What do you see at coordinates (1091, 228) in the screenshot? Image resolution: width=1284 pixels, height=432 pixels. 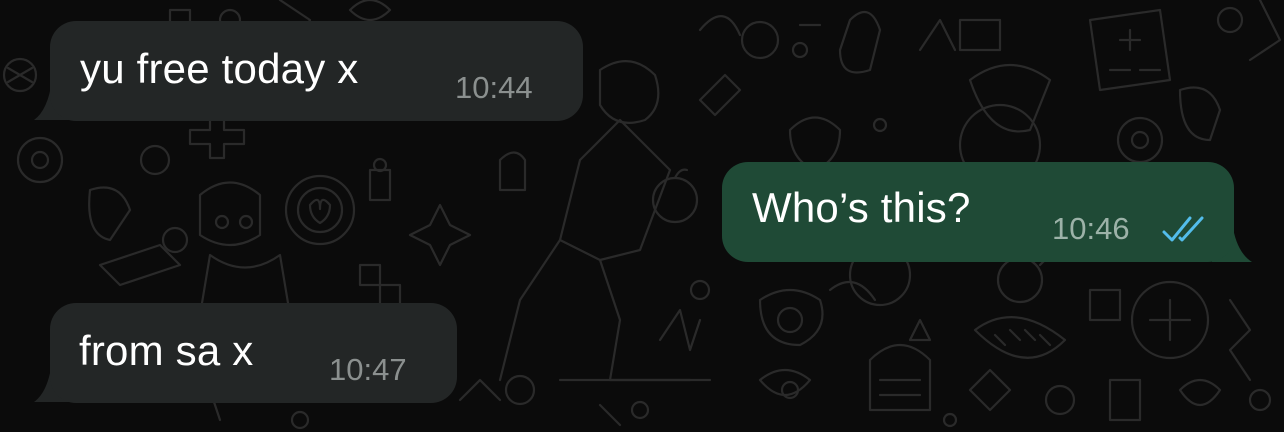 I see `message-timestamp: 10:46` at bounding box center [1091, 228].